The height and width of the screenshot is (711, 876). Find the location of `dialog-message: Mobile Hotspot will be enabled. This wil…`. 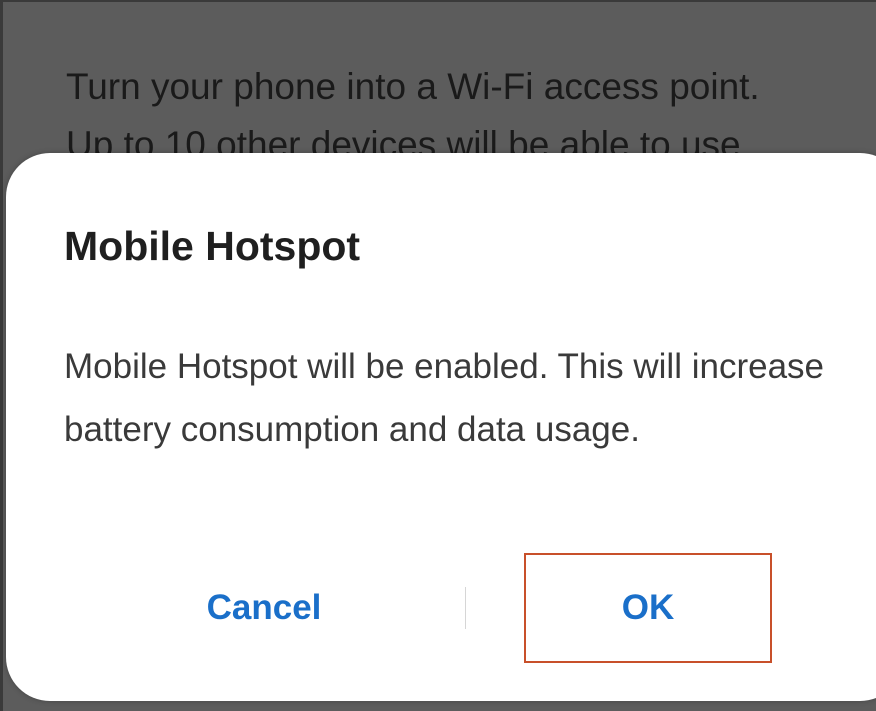

dialog-message: Mobile Hotspot will be enabled. This wil… is located at coordinates (444, 398).